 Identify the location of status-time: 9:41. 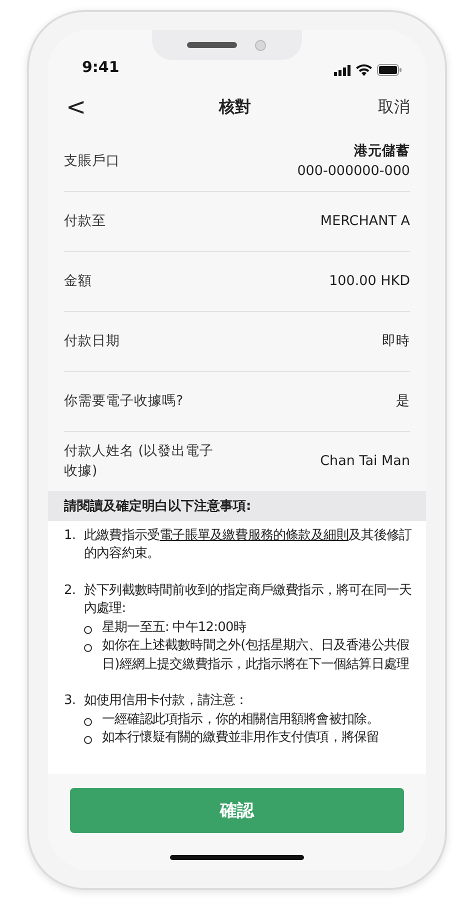
(101, 67).